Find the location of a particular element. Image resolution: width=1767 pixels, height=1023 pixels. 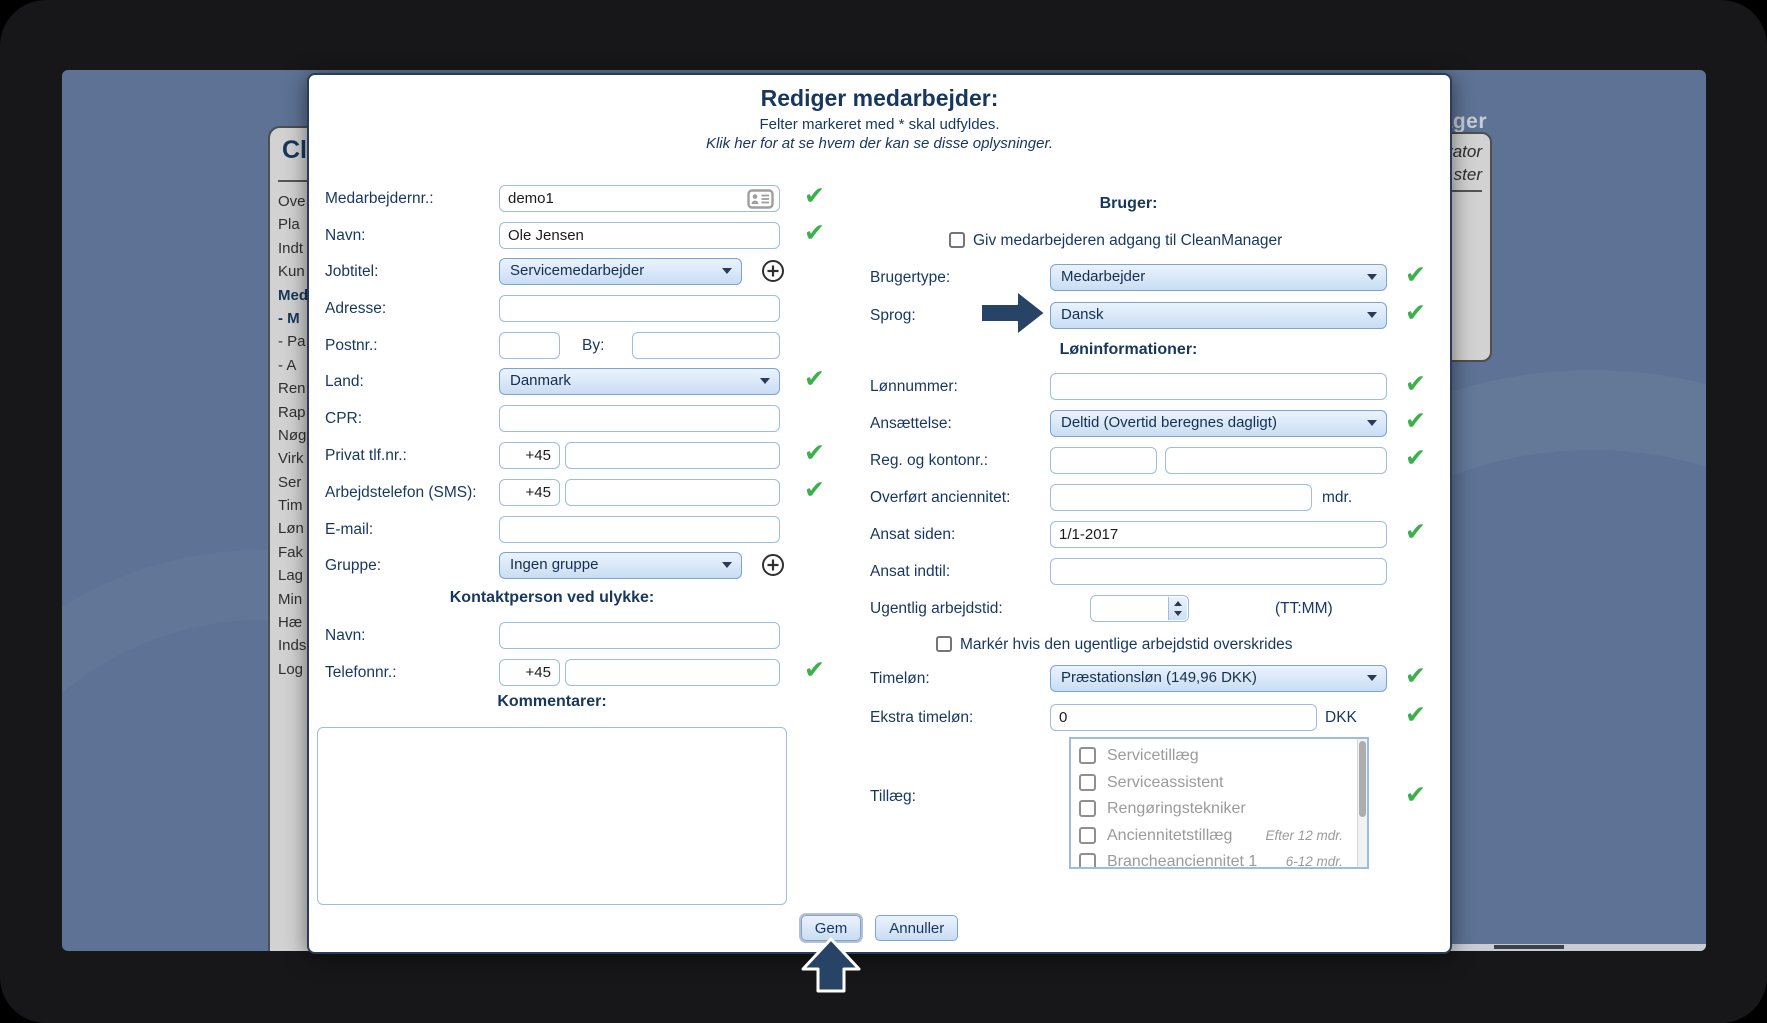

weekly-hours-stepper is located at coordinates (1177, 608).